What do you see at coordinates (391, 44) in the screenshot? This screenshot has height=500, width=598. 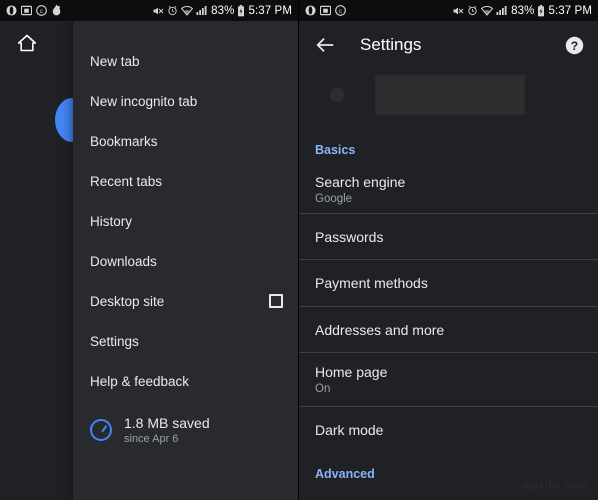 I see `page-title: Settings` at bounding box center [391, 44].